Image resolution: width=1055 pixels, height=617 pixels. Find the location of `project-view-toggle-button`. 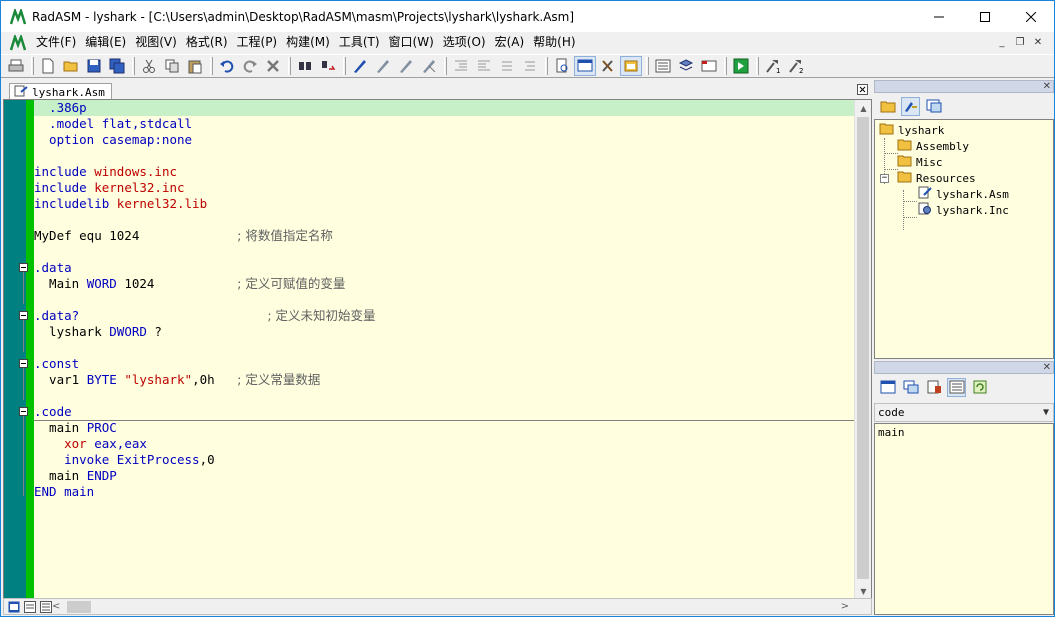

project-view-toggle-button is located at coordinates (585, 66).